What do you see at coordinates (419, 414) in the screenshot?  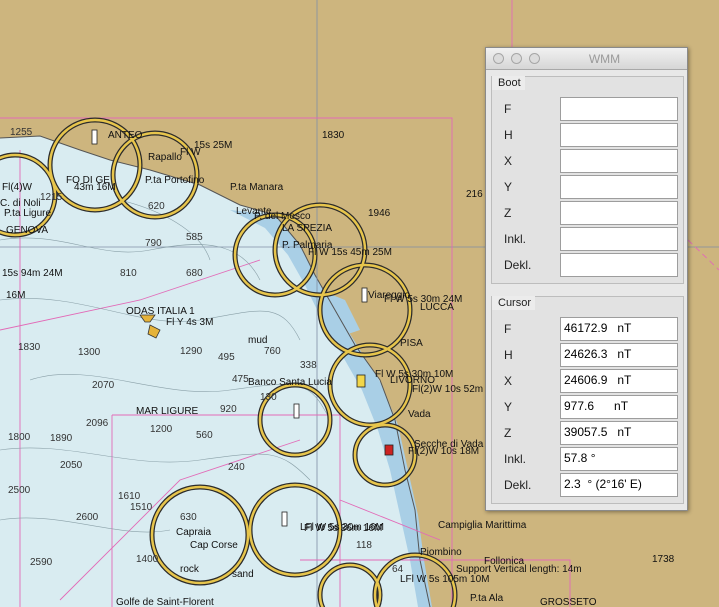 I see `map-label: Vada` at bounding box center [419, 414].